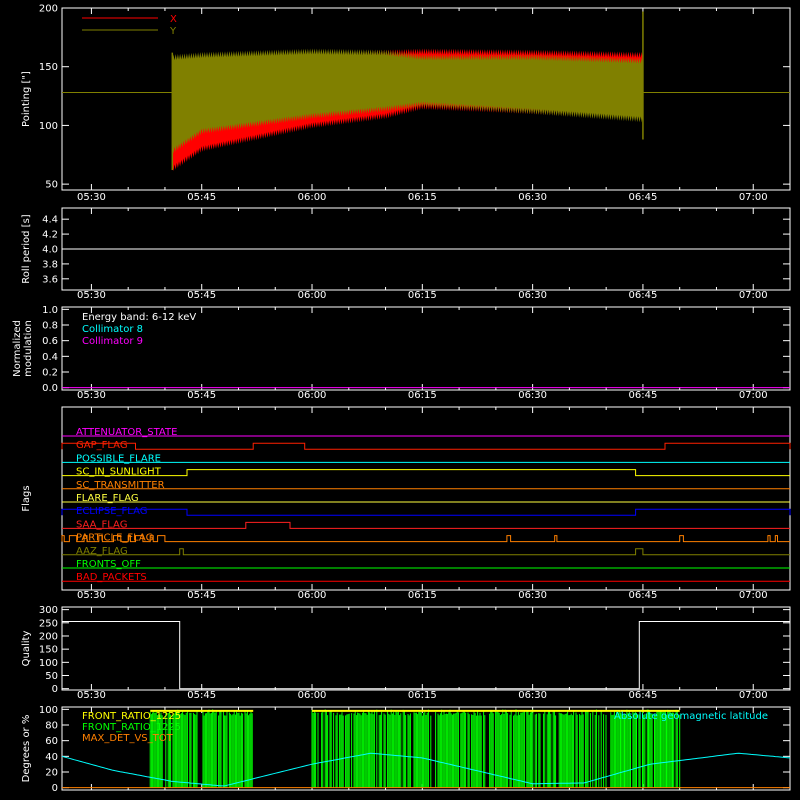 This screenshot has width=800, height=800. Describe the element at coordinates (51, 757) in the screenshot. I see `y-tick-label: 40` at that location.